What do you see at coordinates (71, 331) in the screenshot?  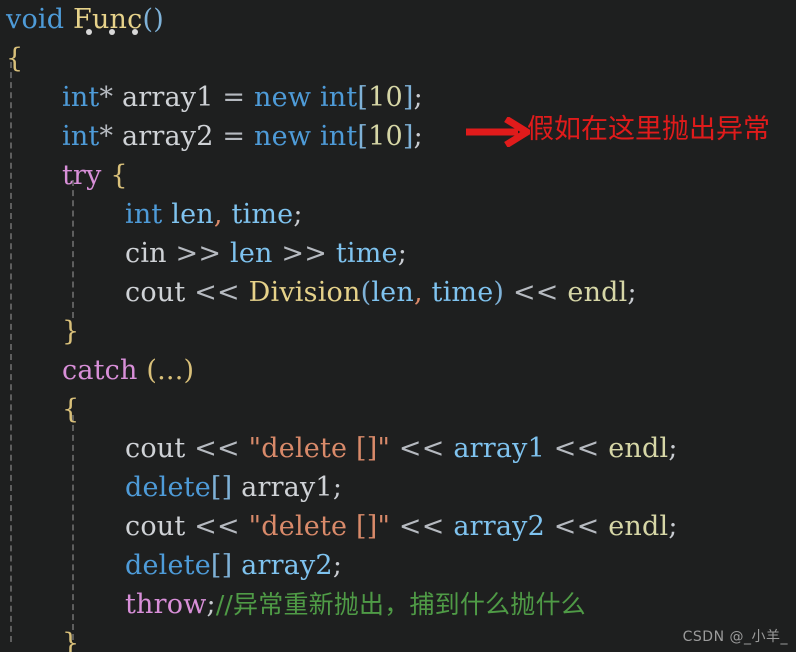 I see `brace-close-try: }` at bounding box center [71, 331].